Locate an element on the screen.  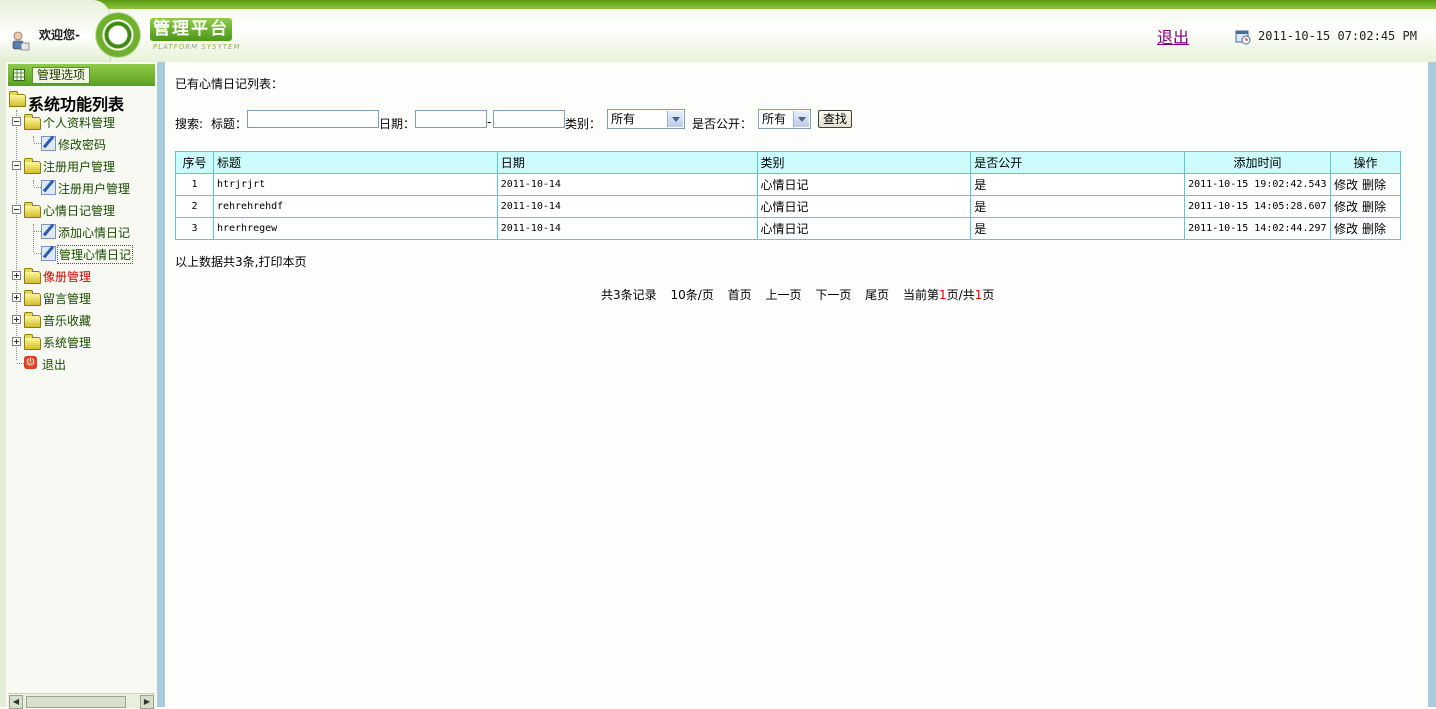
platform-subtitle: PLATFORM SYSYTEM is located at coordinates (197, 47).